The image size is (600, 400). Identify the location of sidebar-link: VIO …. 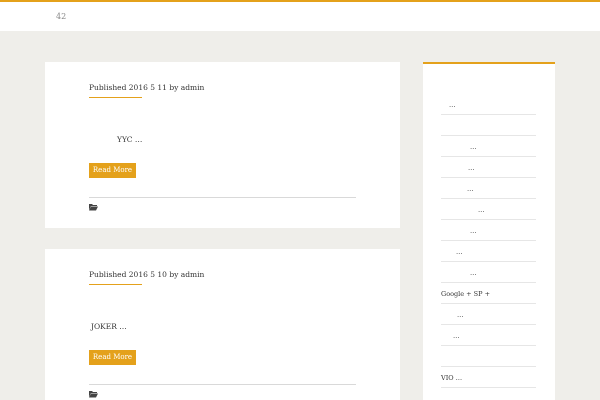
(488, 377).